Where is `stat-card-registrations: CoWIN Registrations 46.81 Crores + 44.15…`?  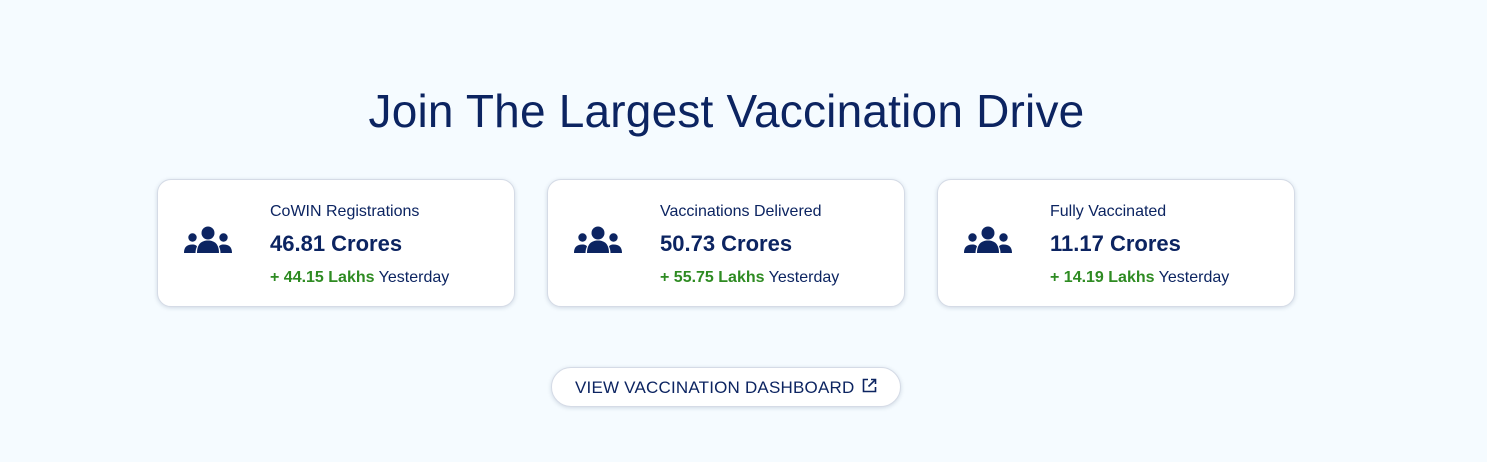 stat-card-registrations: CoWIN Registrations 46.81 Crores + 44.15… is located at coordinates (336, 243).